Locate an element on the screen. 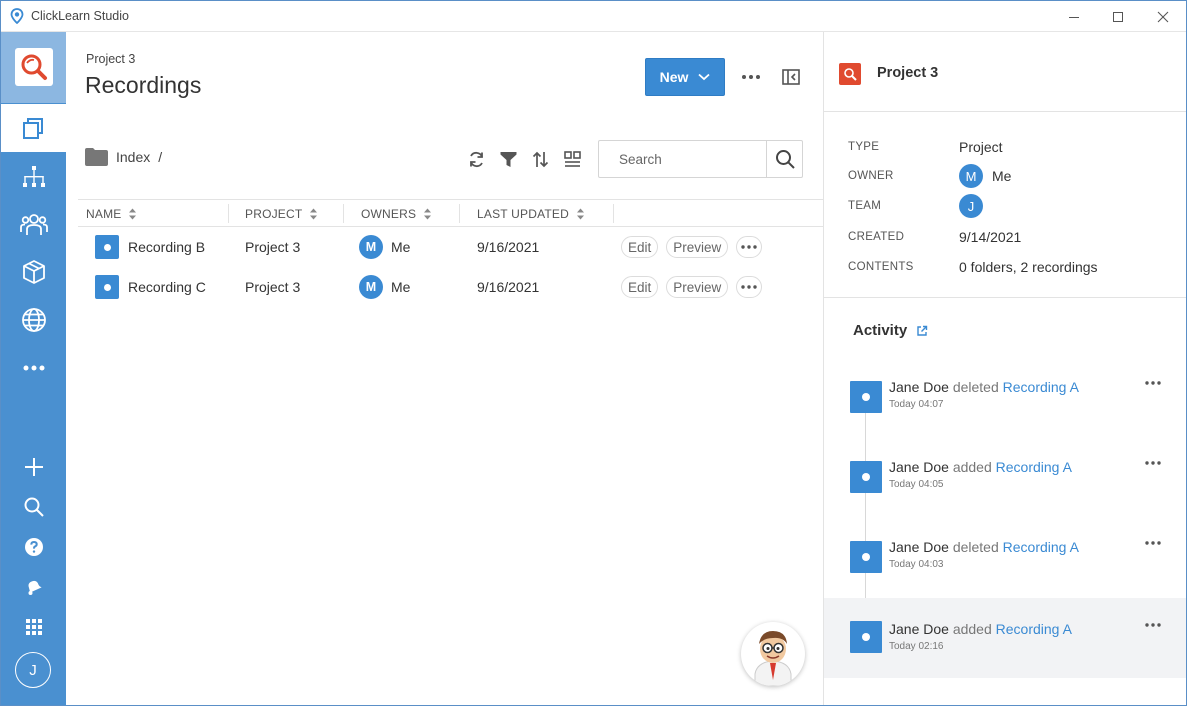 The height and width of the screenshot is (706, 1187). maximize-button is located at coordinates (1118, 16).